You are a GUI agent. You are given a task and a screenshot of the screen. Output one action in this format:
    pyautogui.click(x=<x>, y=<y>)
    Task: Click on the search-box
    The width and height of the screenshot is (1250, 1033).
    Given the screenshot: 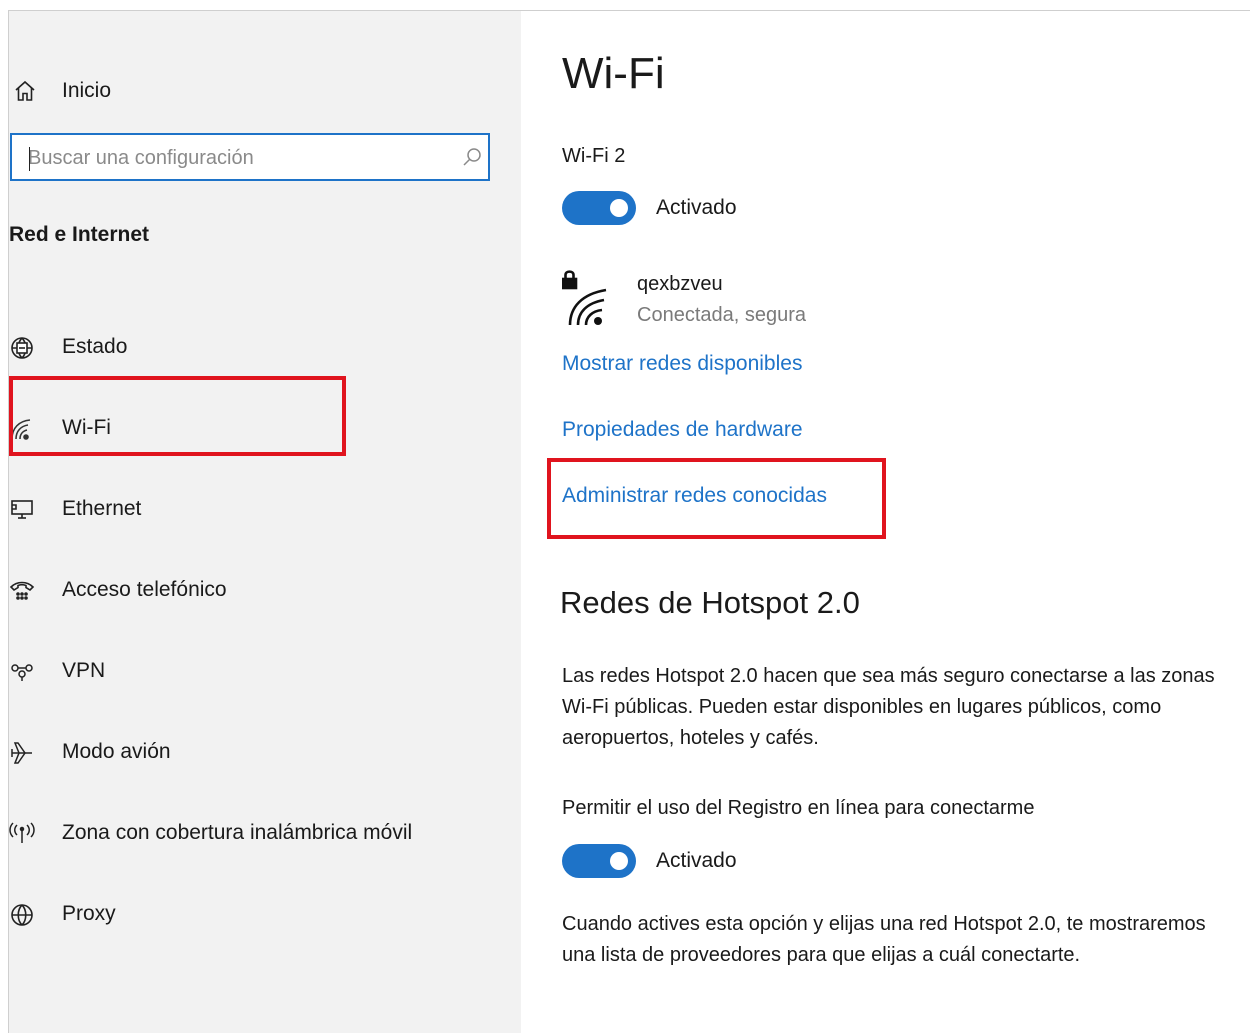 What is the action you would take?
    pyautogui.click(x=250, y=157)
    